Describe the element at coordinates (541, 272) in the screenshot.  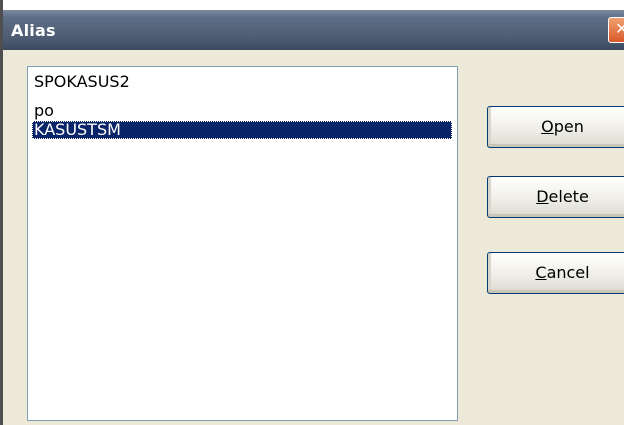
I see `cancel-accelerator: C` at that location.